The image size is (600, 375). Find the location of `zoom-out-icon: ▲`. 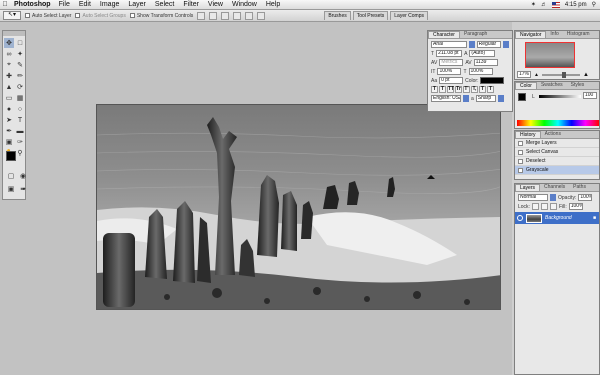

zoom-out-icon: ▲ is located at coordinates (536, 75).